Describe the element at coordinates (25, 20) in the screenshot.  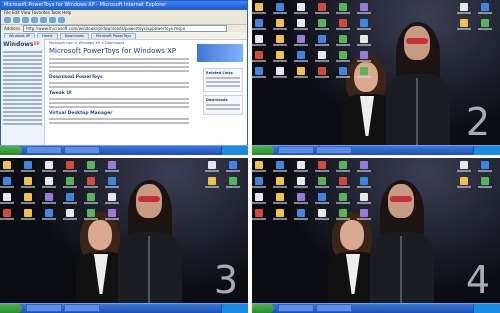
I see `stop-icon` at that location.